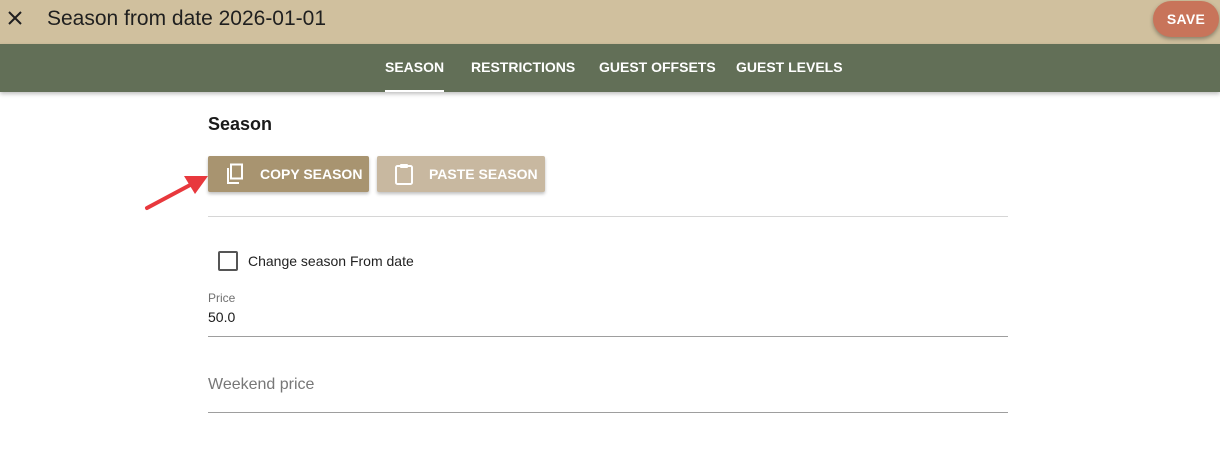 This screenshot has height=456, width=1220. I want to click on top-app-bar: Season from date 2026-01-01 SAVE, so click(610, 22).